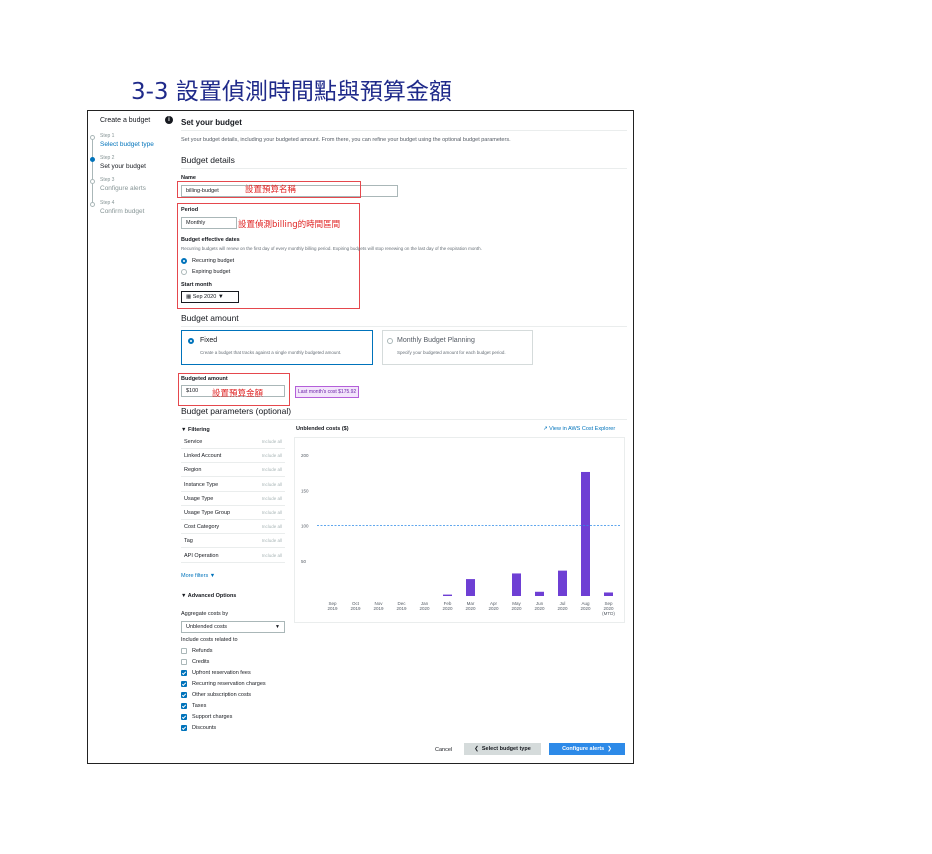 The image size is (932, 854). I want to click on start-month-label: Start month, so click(196, 285).